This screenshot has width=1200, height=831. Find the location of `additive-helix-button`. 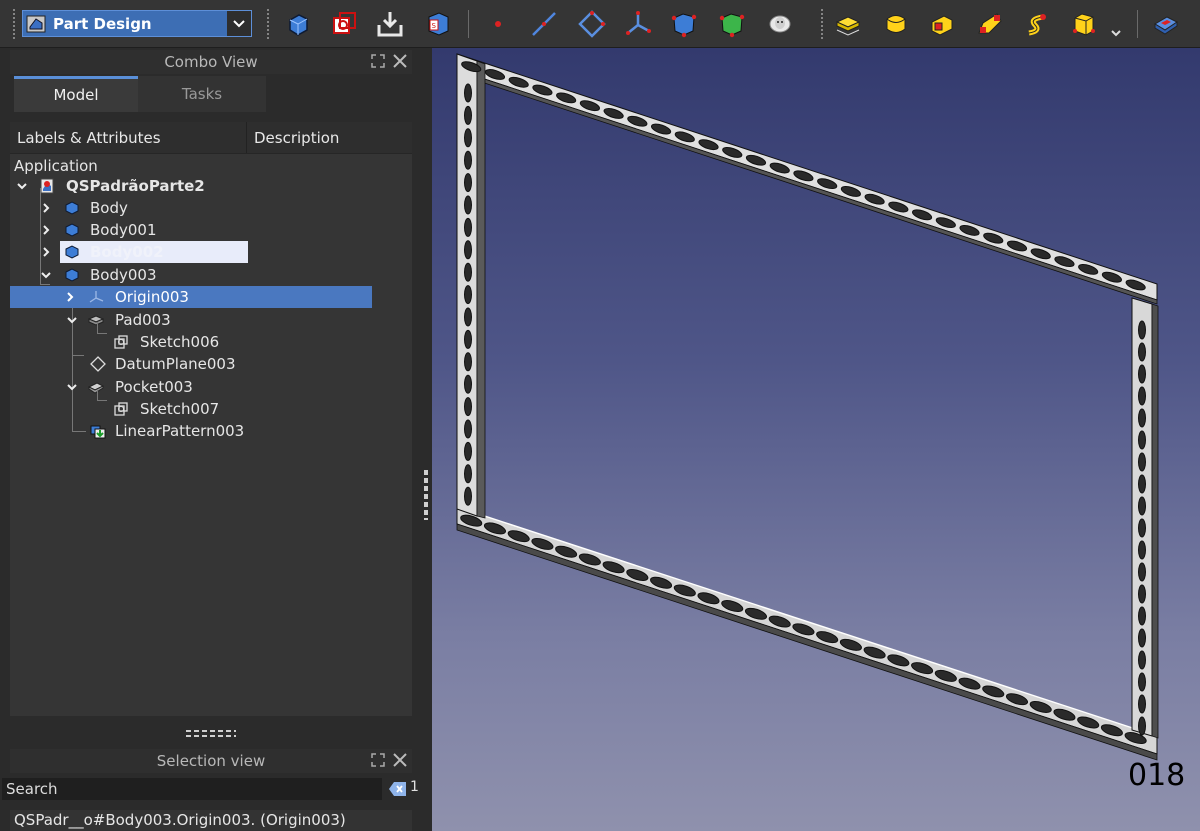

additive-helix-button is located at coordinates (1036, 24).